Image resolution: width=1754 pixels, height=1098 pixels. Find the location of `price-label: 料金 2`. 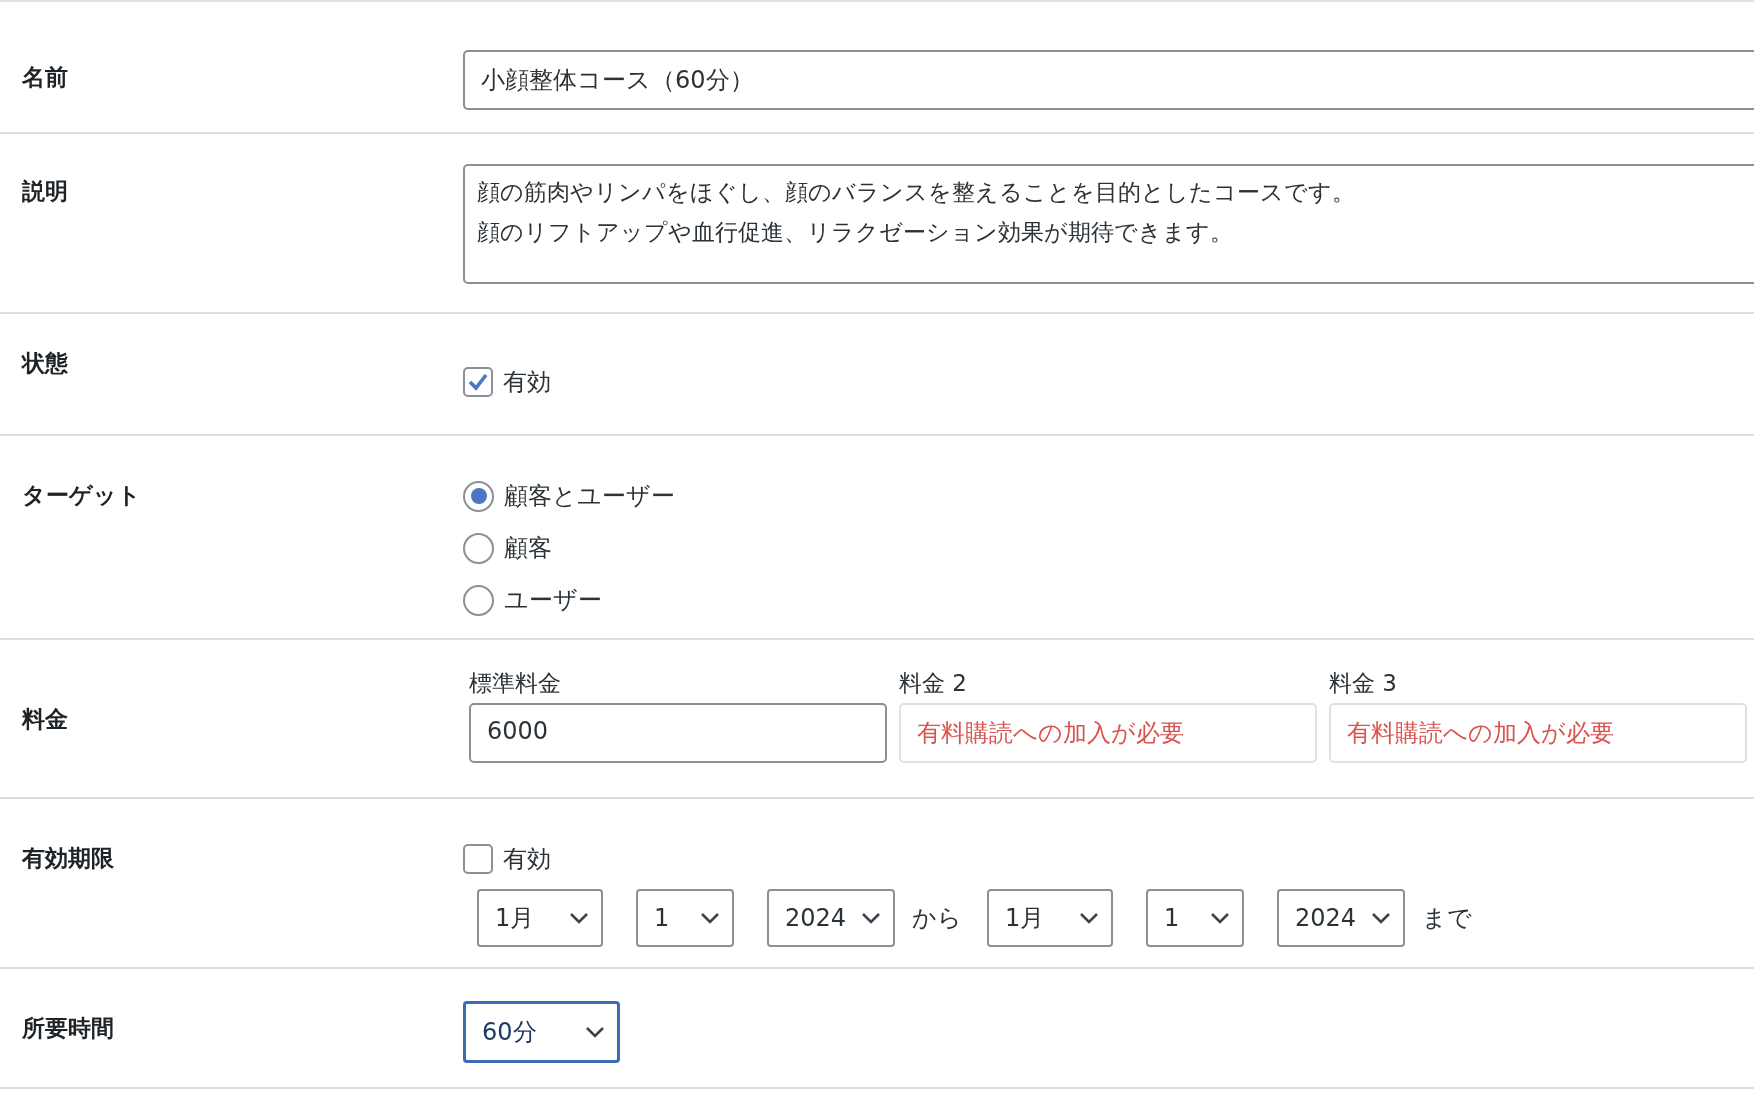

price-label: 料金 2 is located at coordinates (933, 683).